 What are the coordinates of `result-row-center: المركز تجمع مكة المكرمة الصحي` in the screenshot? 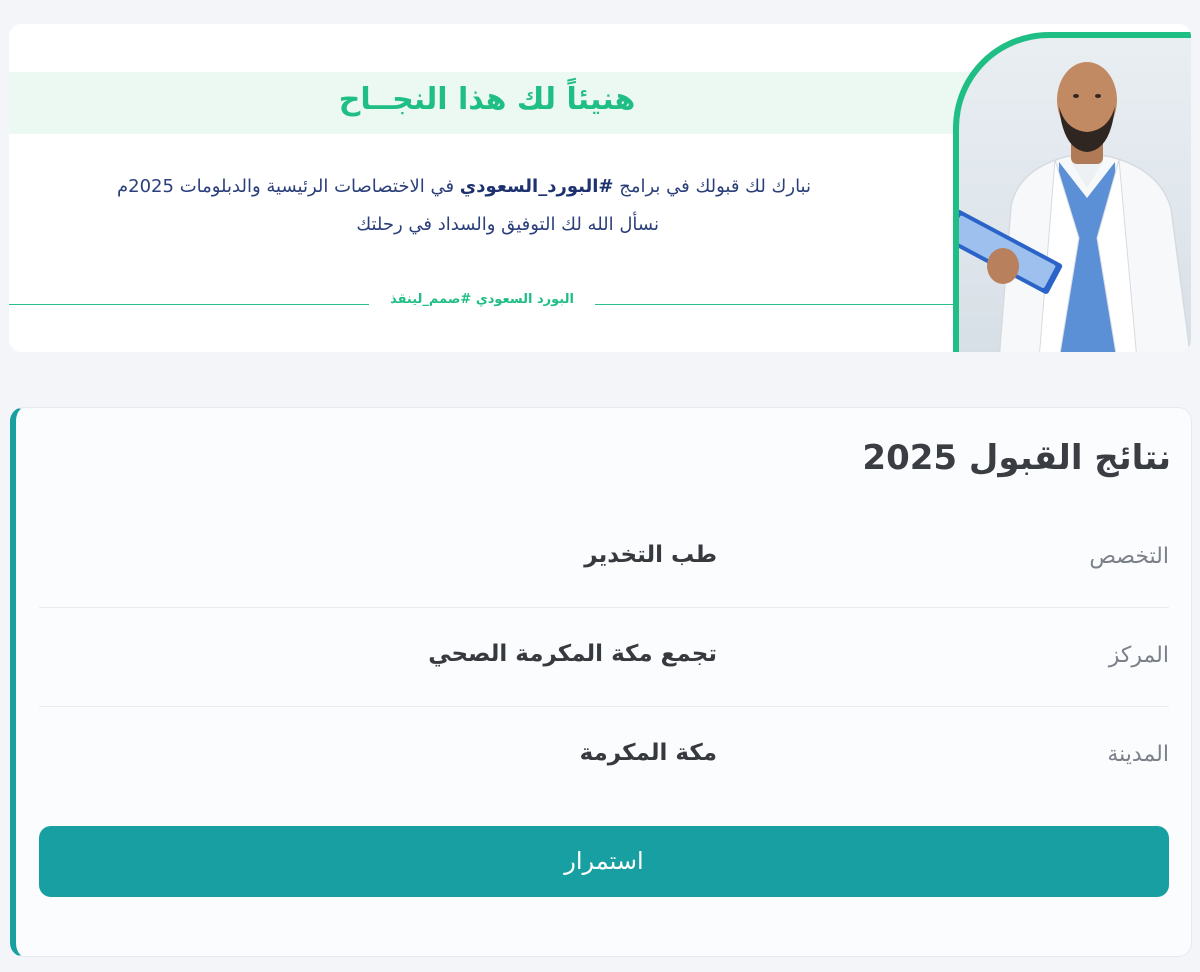 It's located at (604, 657).